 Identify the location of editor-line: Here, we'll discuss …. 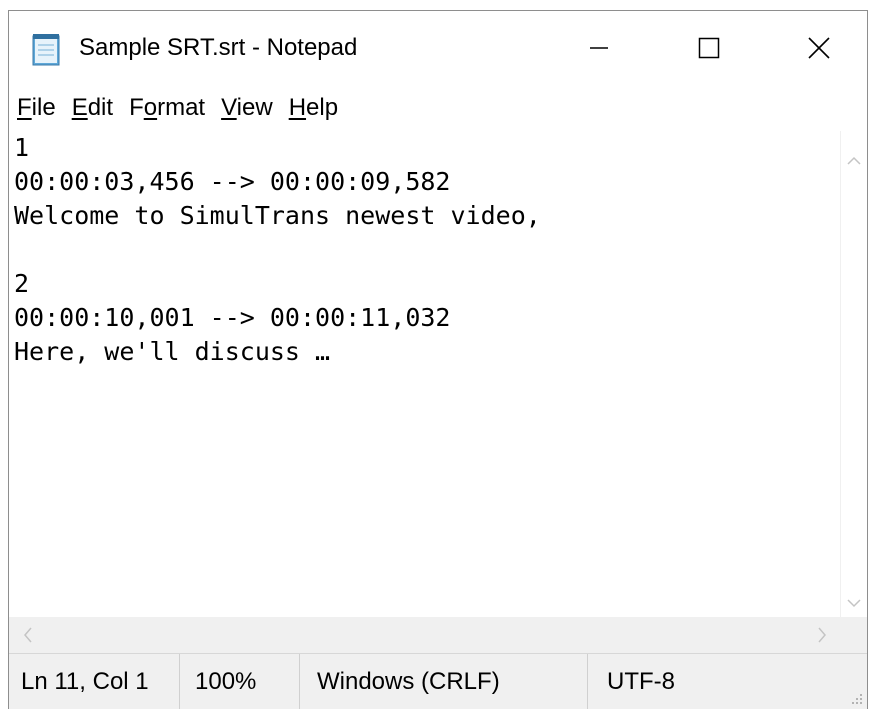
(172, 351).